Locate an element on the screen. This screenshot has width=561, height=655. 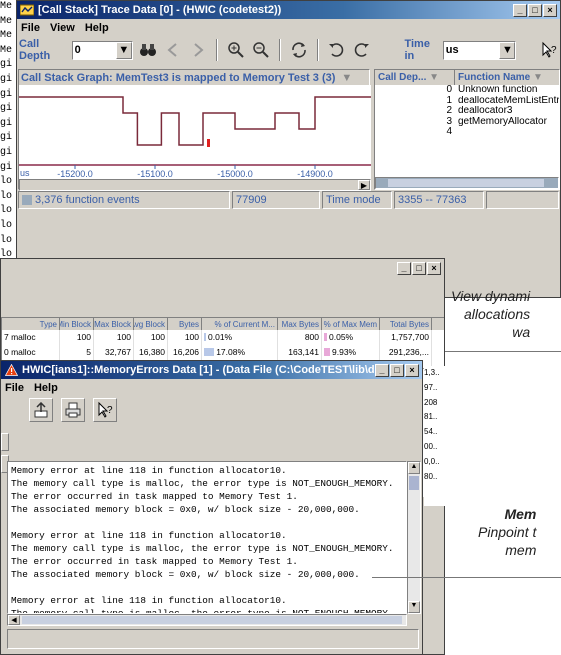
callout-line: allocations is located at coordinates (497, 314).